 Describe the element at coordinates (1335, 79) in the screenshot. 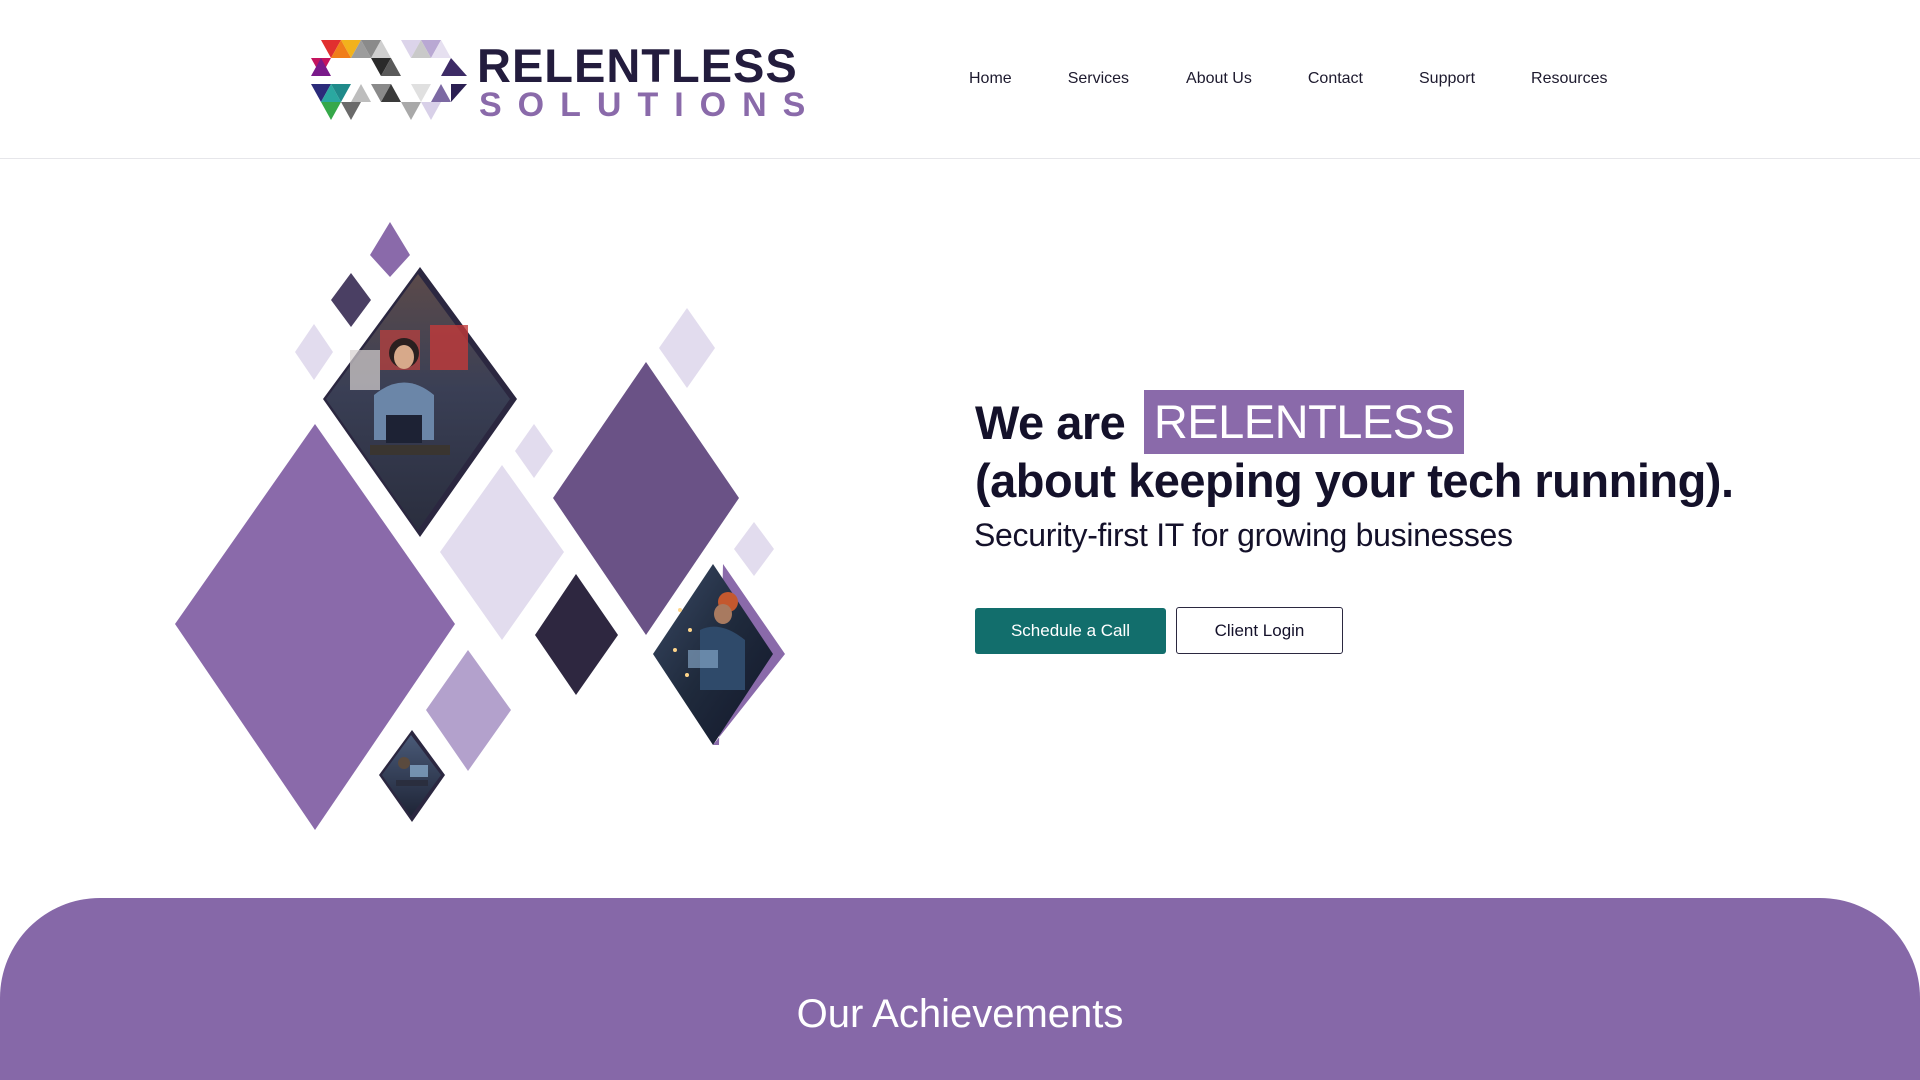

I see `nav-contact: Contact` at that location.